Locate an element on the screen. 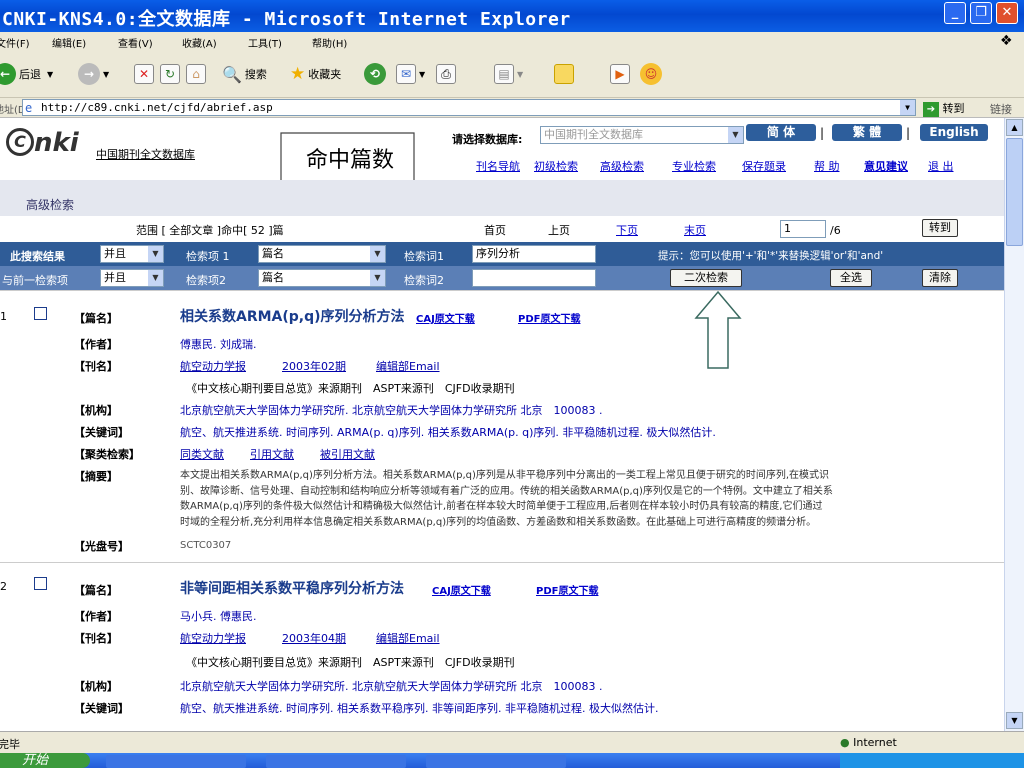 The width and height of the screenshot is (1024, 768). lang-simplified-button: 简 体 is located at coordinates (781, 132).